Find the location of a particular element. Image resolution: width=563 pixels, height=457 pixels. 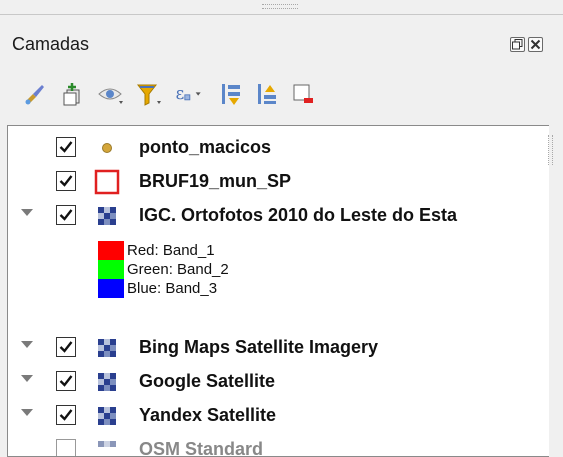

layer-name: Yandex Satellite is located at coordinates (208, 415).